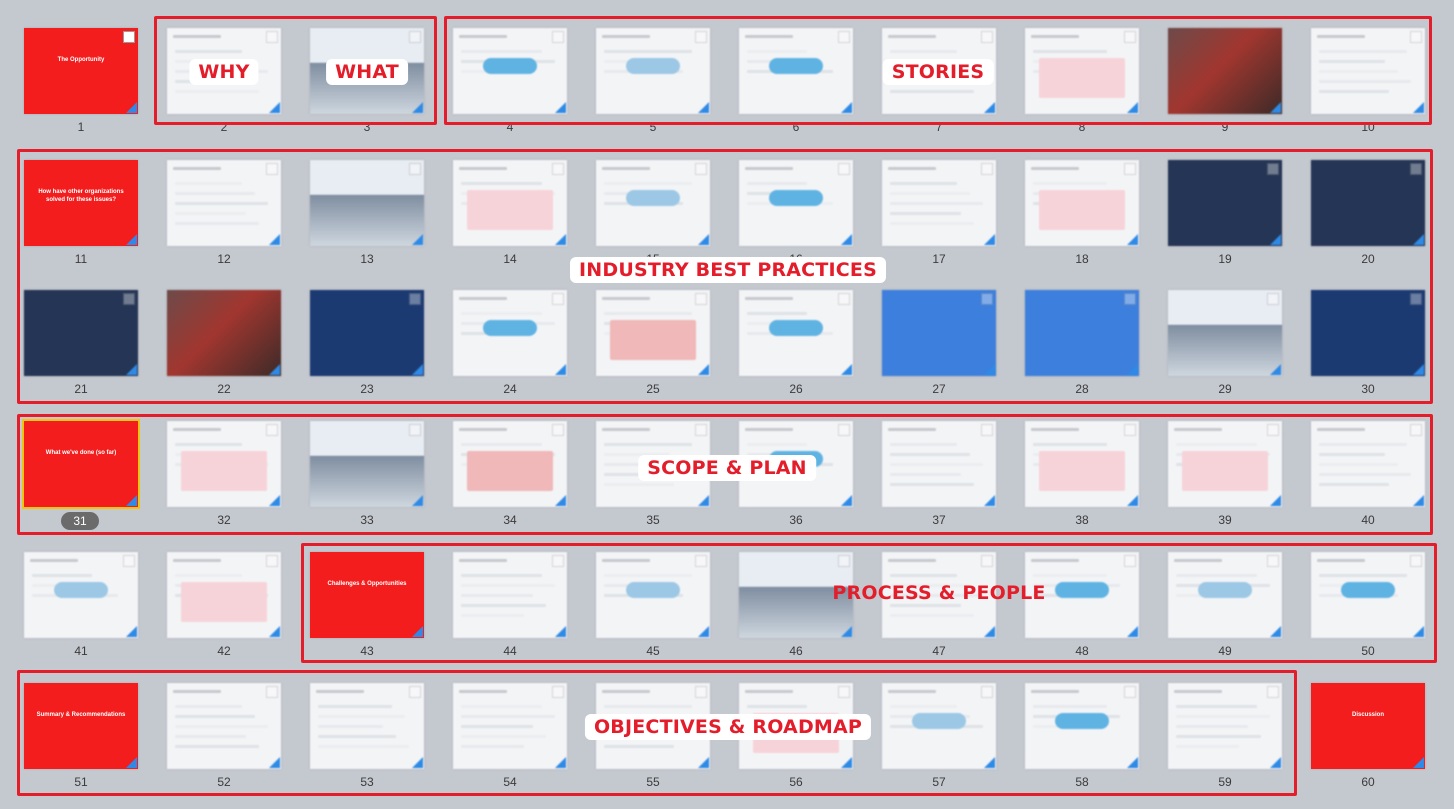  What do you see at coordinates (728, 727) in the screenshot?
I see `label-objectives-roadmap: OBJECTIVES & ROADMAP` at bounding box center [728, 727].